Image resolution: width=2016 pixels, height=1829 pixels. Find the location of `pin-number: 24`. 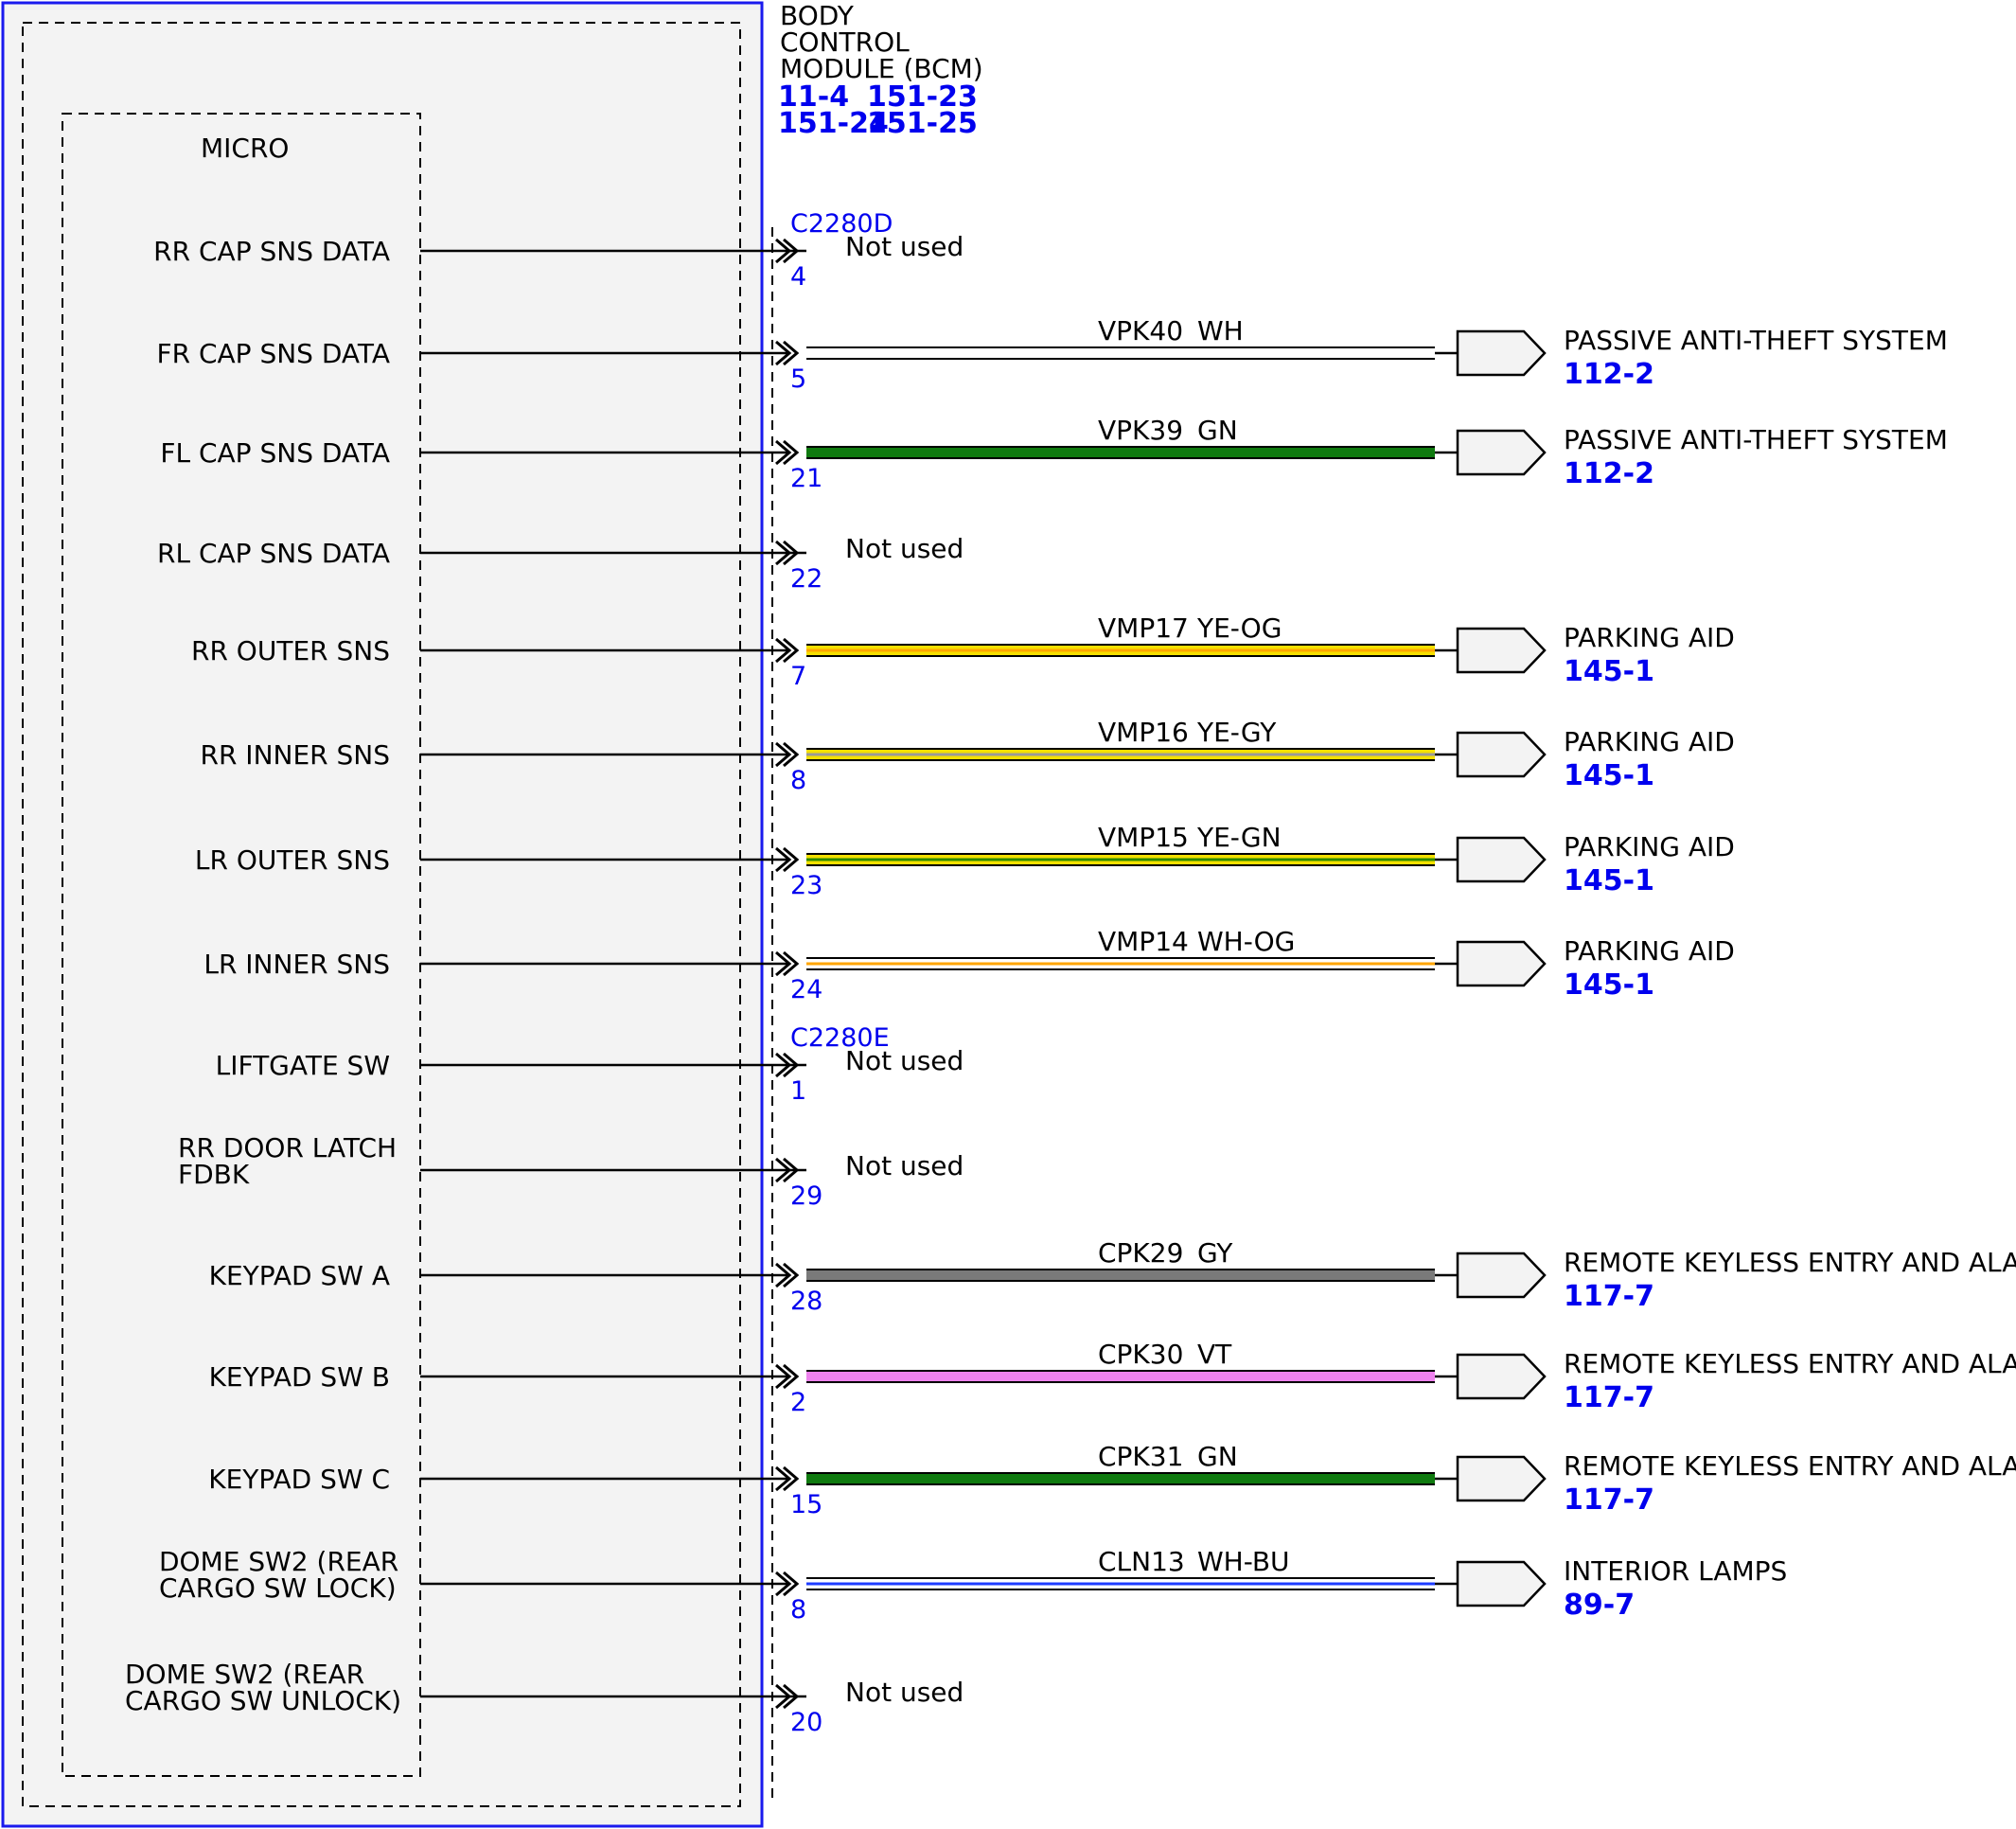

pin-number: 24 is located at coordinates (806, 989).